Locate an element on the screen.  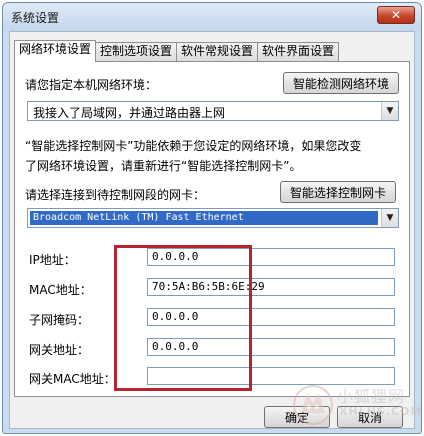
window-title: 系统设置 is located at coordinates (35, 18).